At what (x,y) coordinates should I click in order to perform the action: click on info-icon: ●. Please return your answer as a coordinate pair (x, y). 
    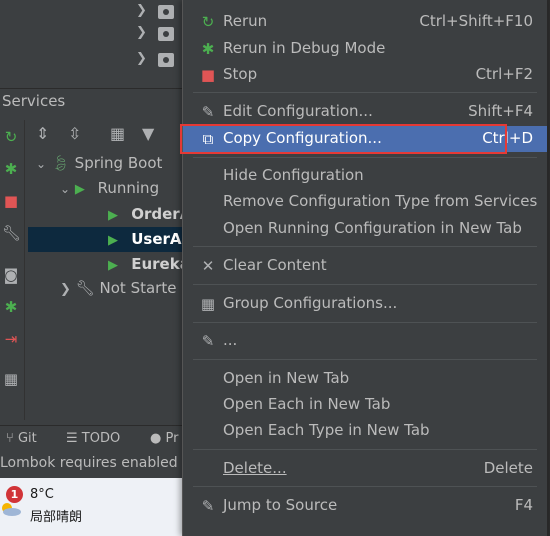
    Looking at the image, I should click on (156, 438).